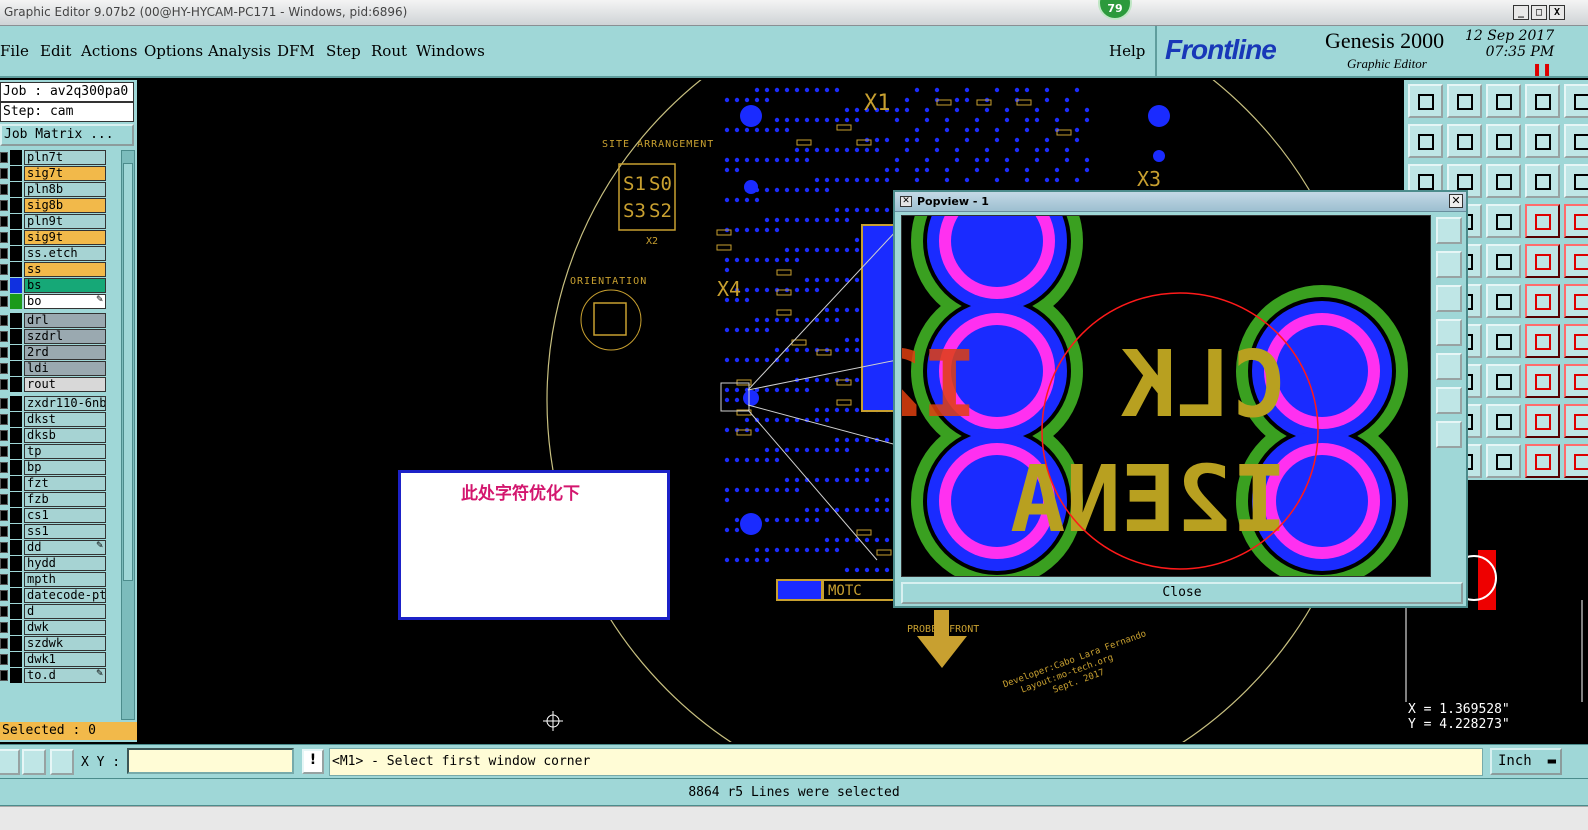 This screenshot has width=1588, height=830. Describe the element at coordinates (65, 435) in the screenshot. I see `layer-name: dksb` at that location.